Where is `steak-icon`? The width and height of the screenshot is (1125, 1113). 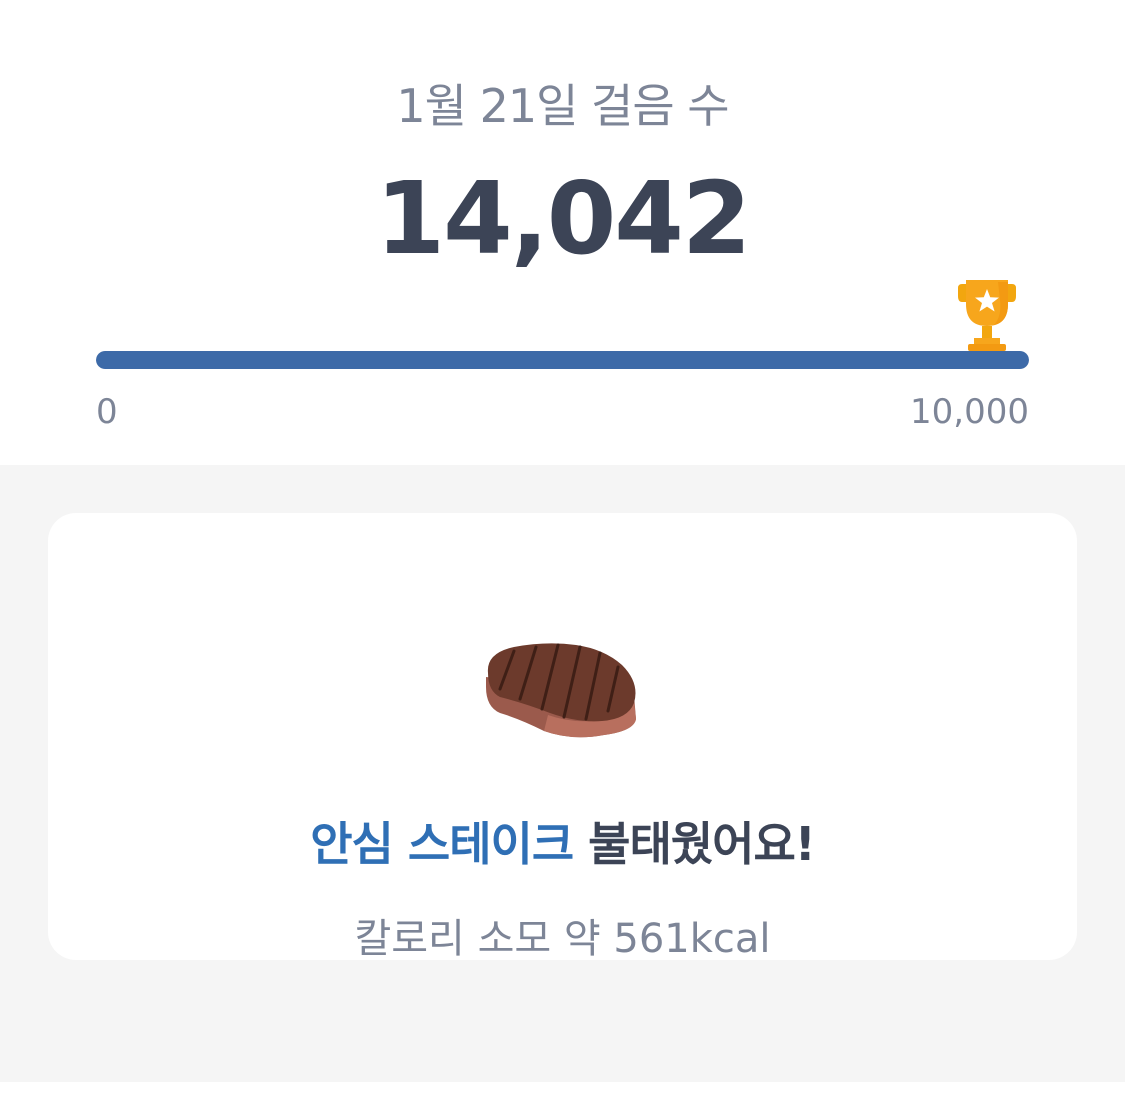
steak-icon is located at coordinates (561, 690).